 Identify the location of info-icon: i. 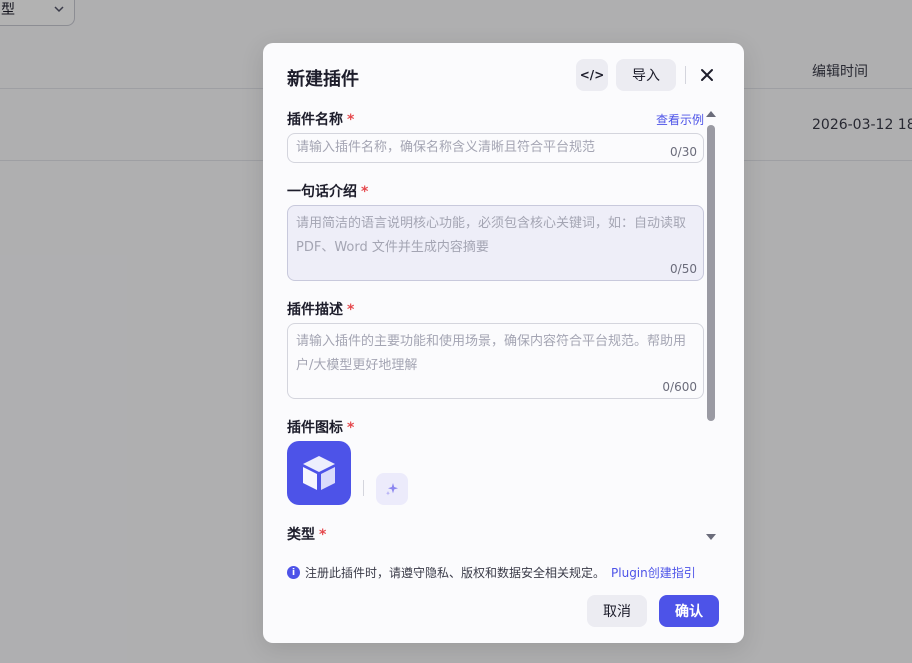
(293, 572).